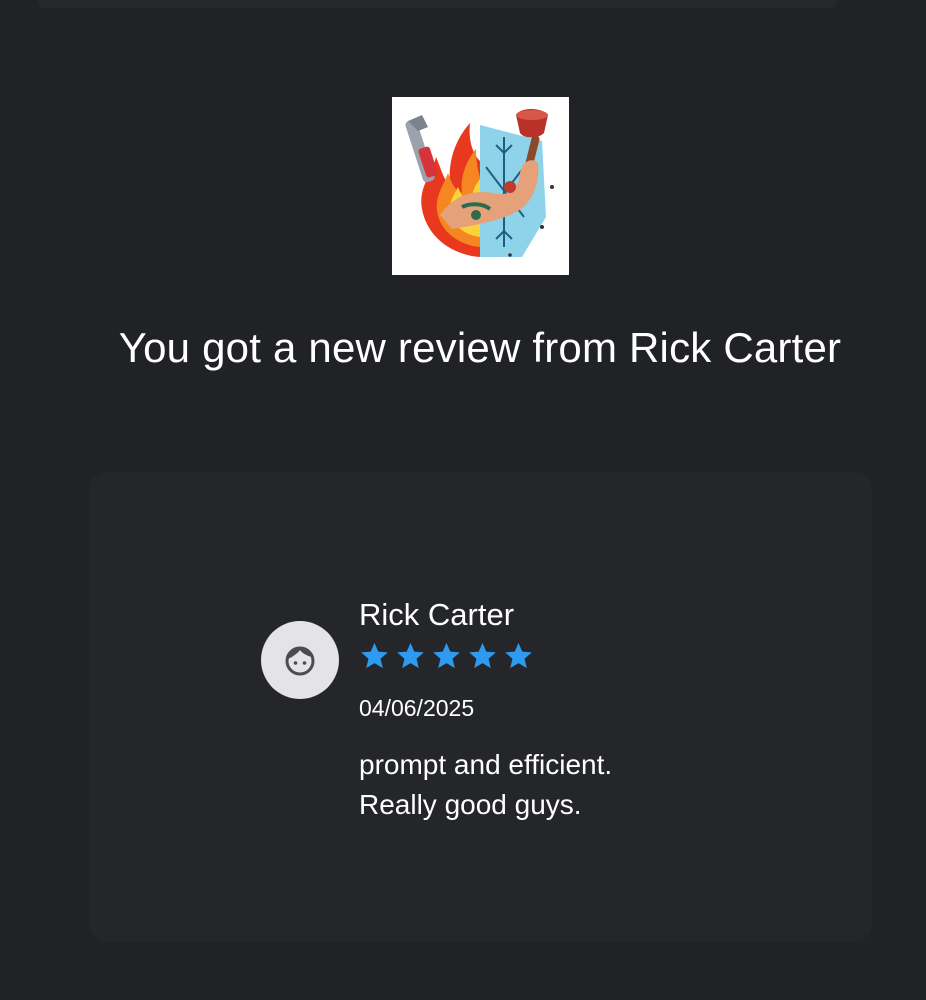  I want to click on company-logo, so click(480, 186).